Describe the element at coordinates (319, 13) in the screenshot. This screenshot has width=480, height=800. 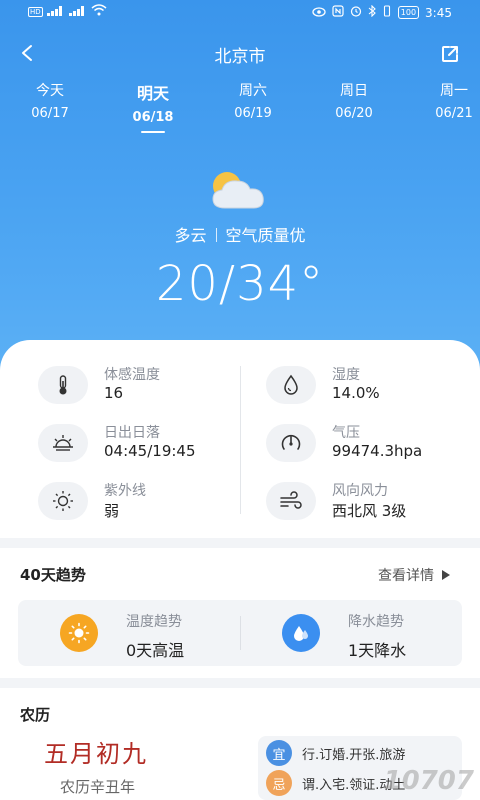
I see `eye-icon` at that location.